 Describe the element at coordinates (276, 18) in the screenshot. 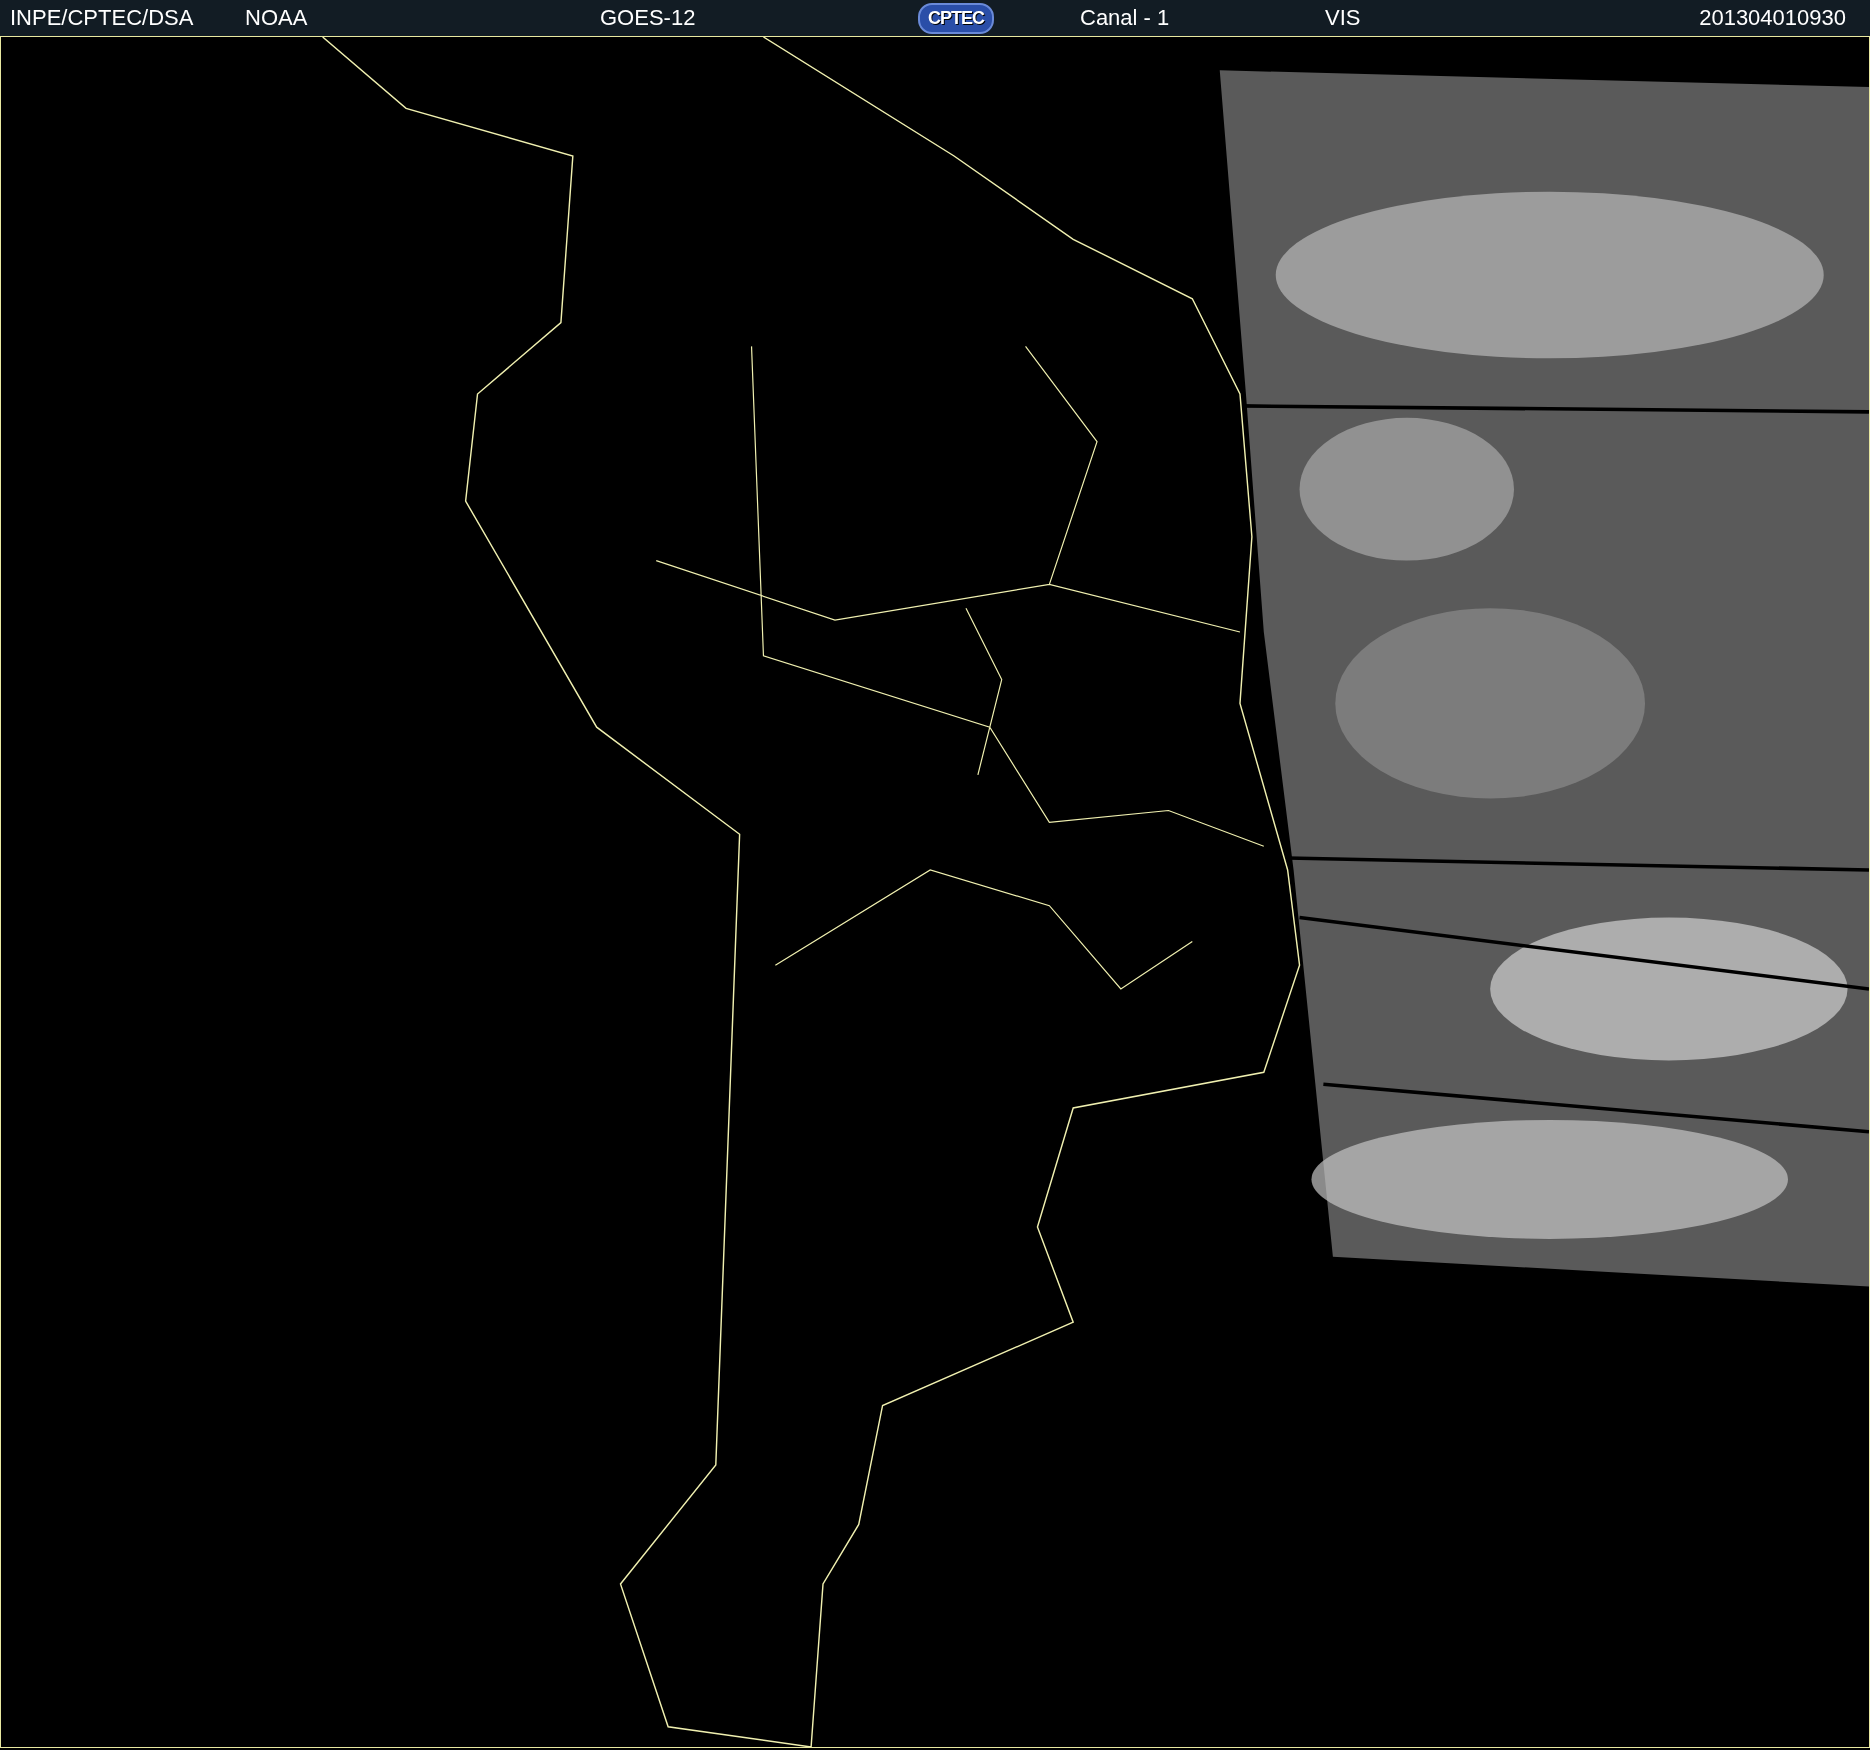

I see `header-label: NOAA` at that location.